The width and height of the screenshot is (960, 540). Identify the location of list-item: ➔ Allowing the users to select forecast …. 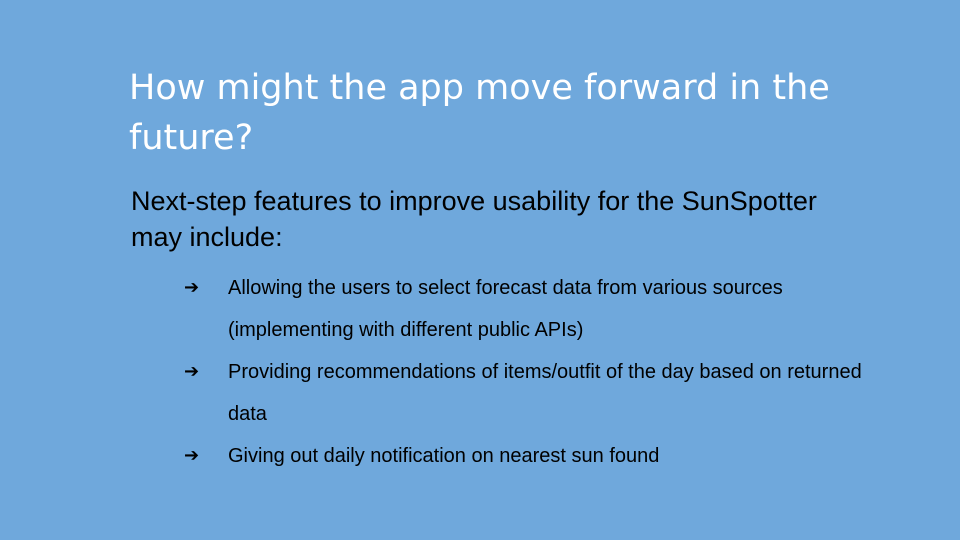
(527, 309).